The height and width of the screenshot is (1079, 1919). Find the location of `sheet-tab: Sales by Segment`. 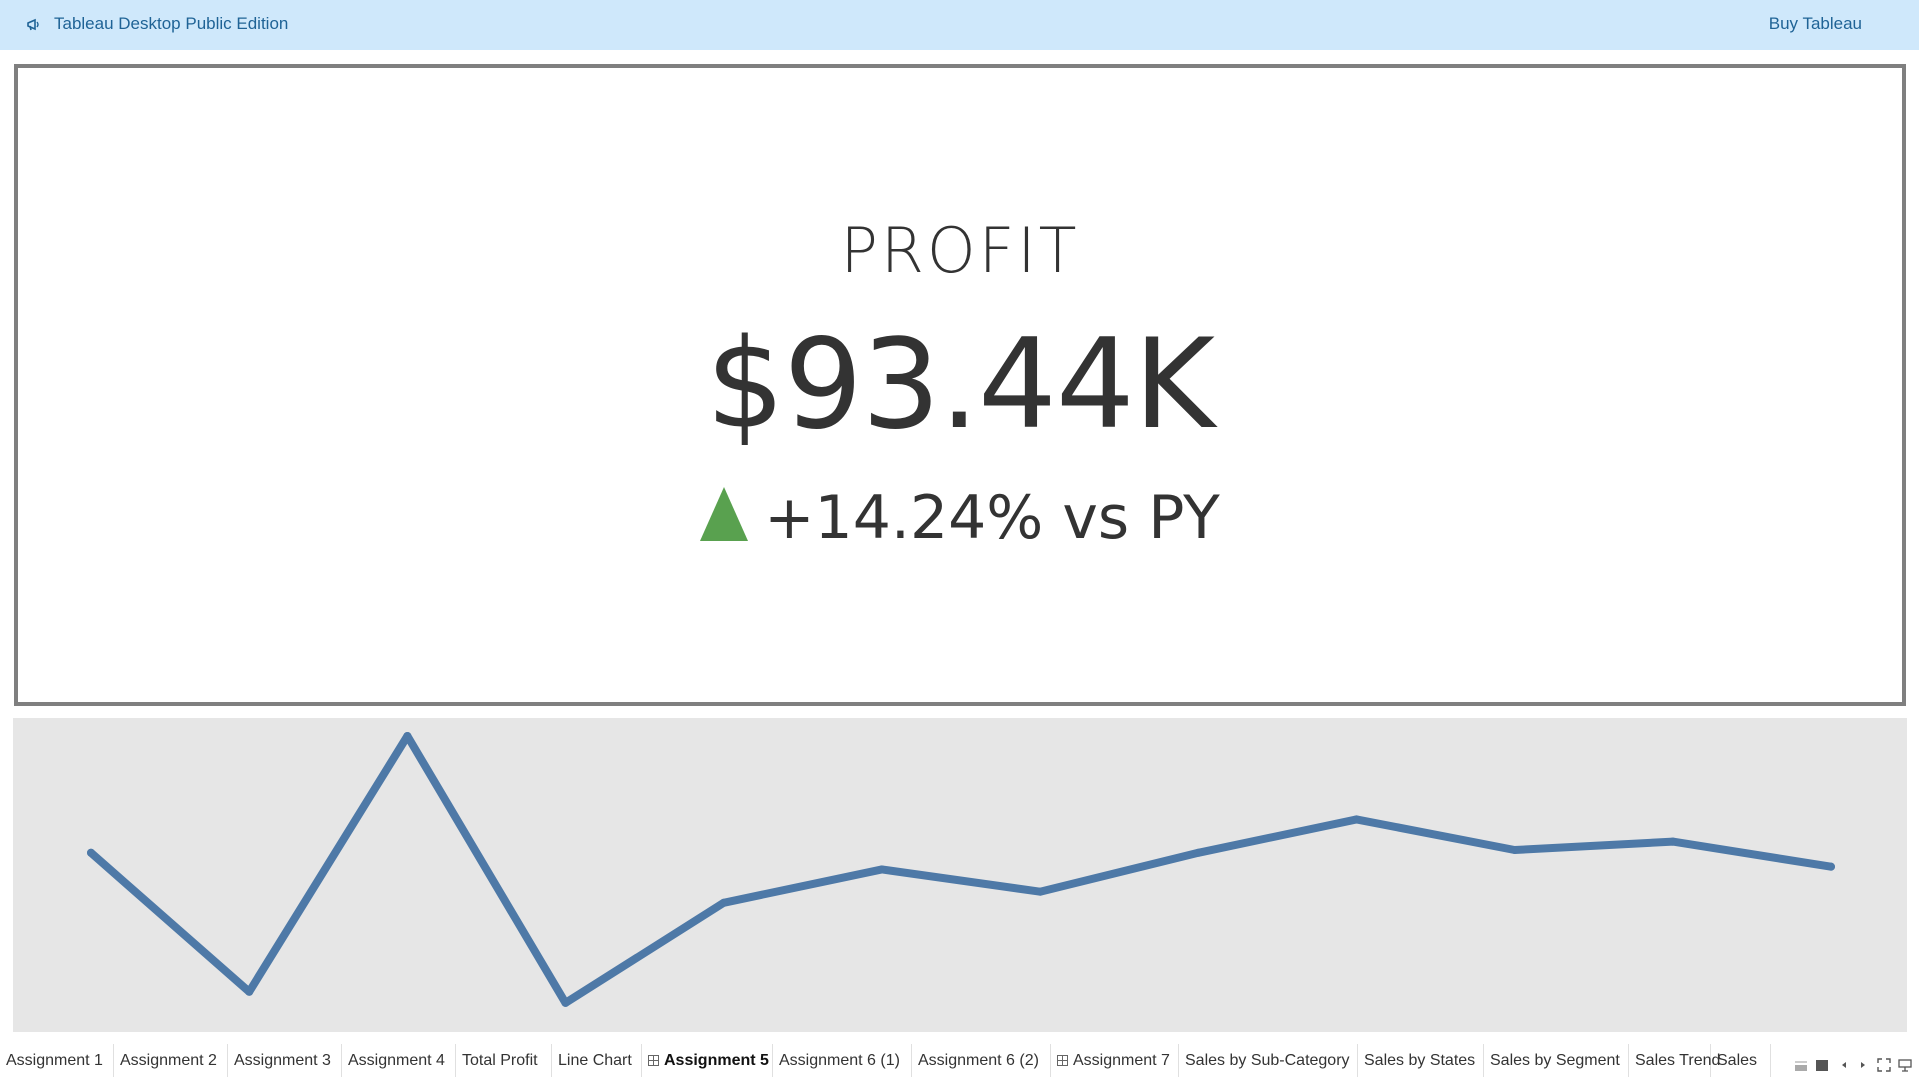

sheet-tab: Sales by Segment is located at coordinates (1556, 1060).